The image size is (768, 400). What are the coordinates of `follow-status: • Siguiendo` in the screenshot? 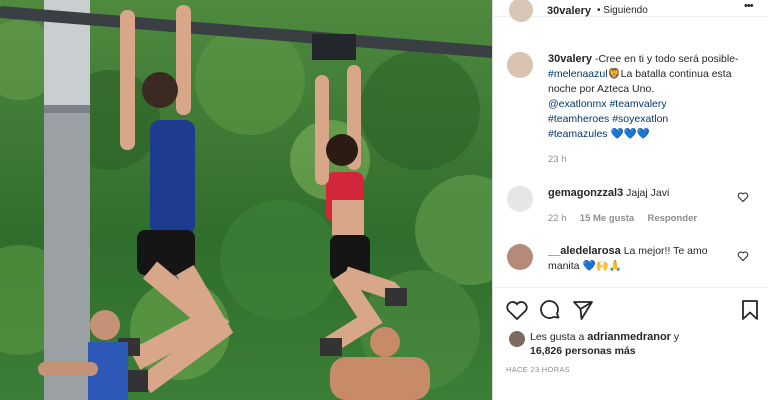 It's located at (622, 10).